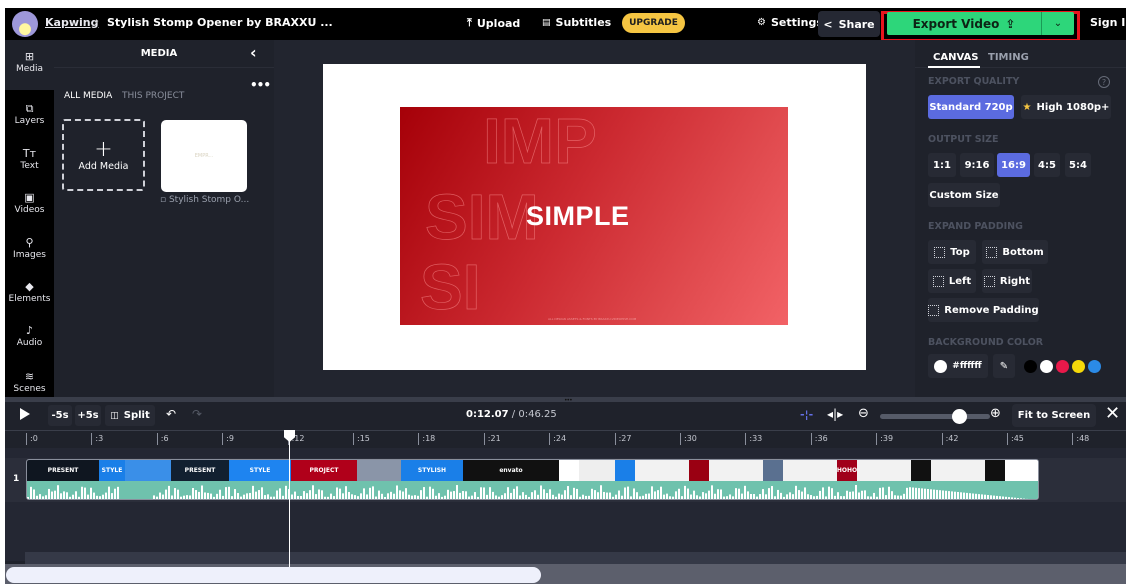  I want to click on background-color-picker: #ffffff, so click(958, 366).